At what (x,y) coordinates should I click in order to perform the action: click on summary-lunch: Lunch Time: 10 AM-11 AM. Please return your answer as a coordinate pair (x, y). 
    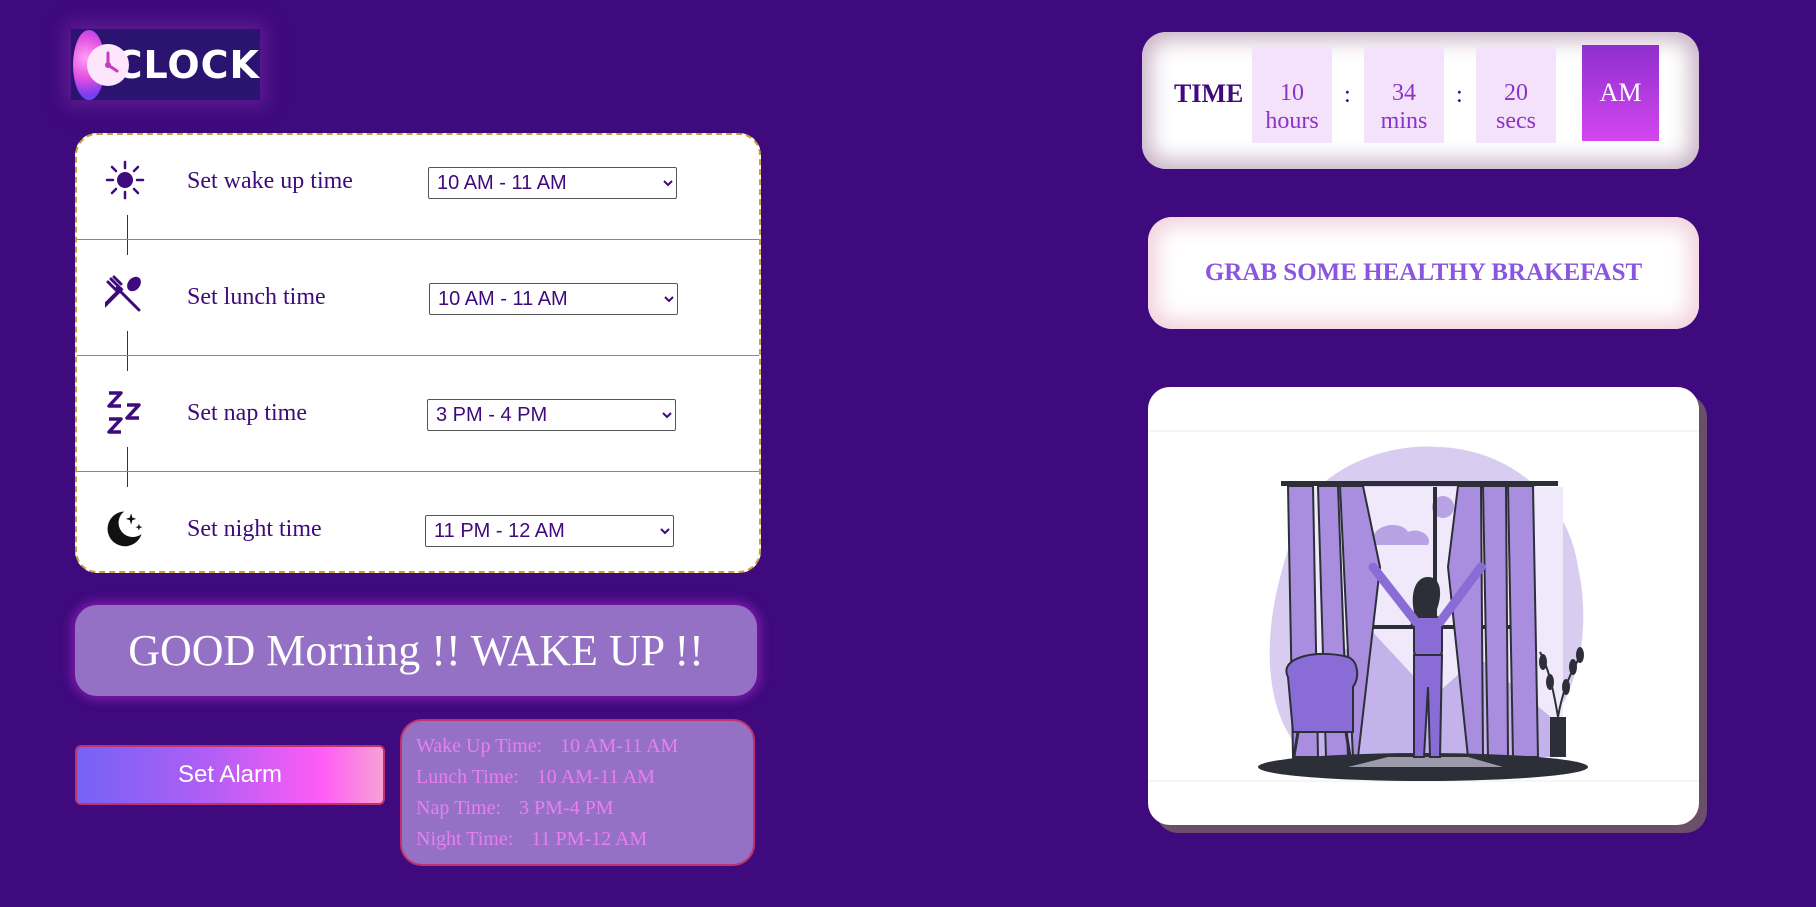
    Looking at the image, I should click on (535, 777).